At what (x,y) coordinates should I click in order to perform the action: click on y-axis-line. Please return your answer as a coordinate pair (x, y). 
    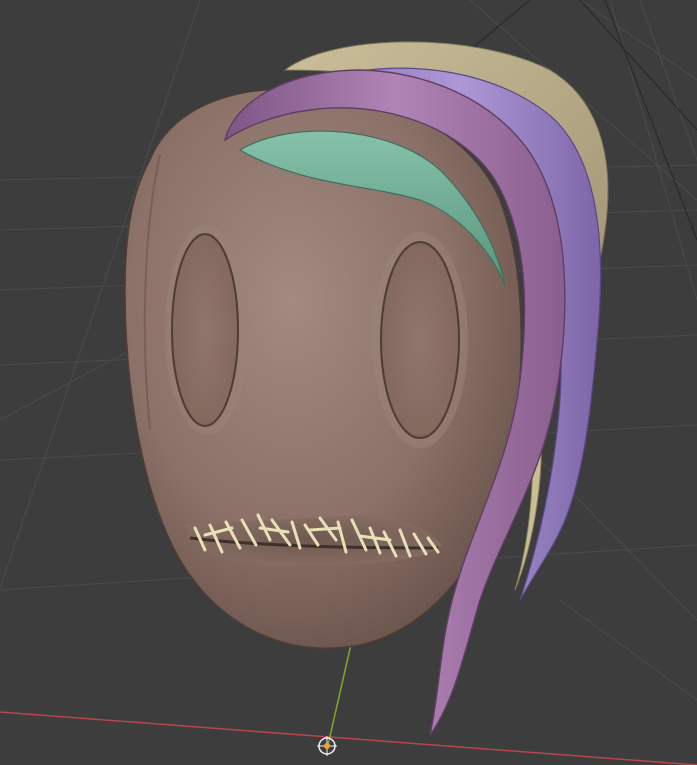
    Looking at the image, I should click on (340, 692).